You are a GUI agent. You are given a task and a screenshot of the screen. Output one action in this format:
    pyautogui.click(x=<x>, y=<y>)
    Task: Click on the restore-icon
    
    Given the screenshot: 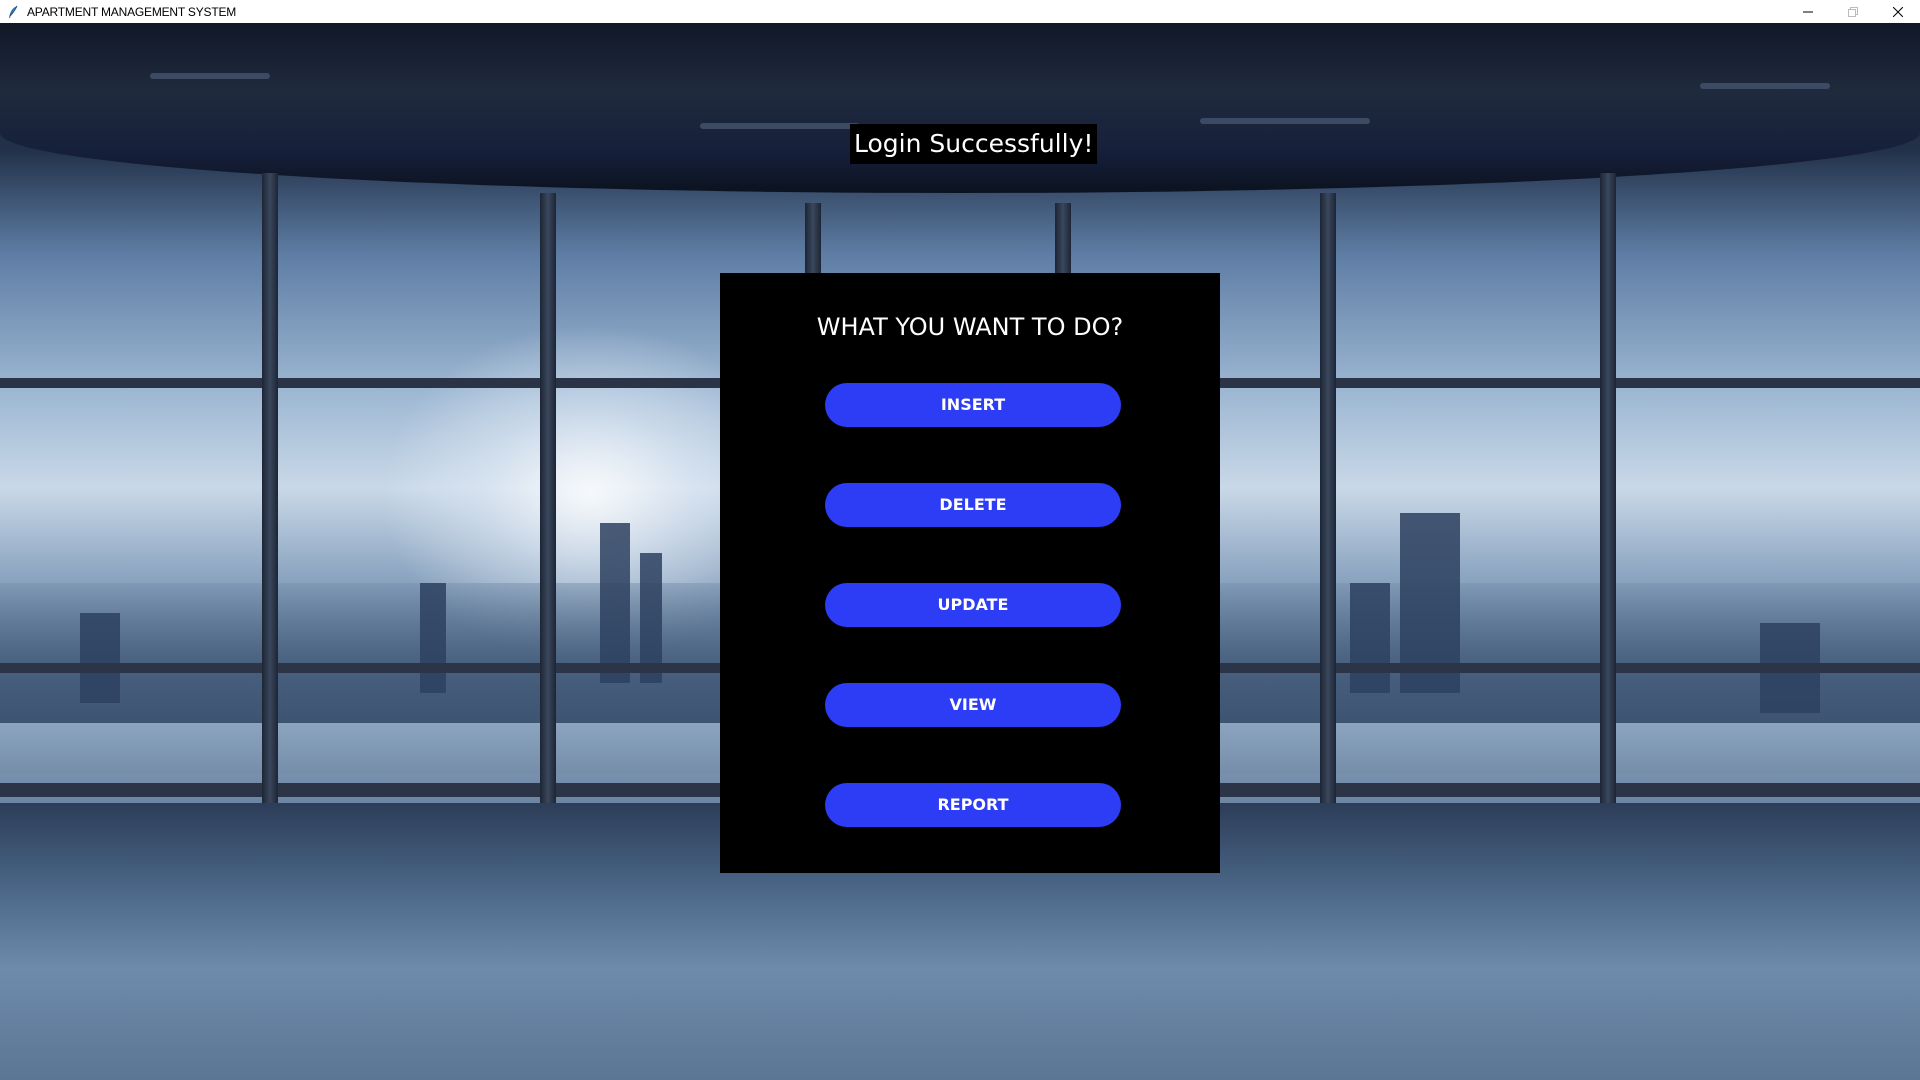 What is the action you would take?
    pyautogui.click(x=1852, y=11)
    